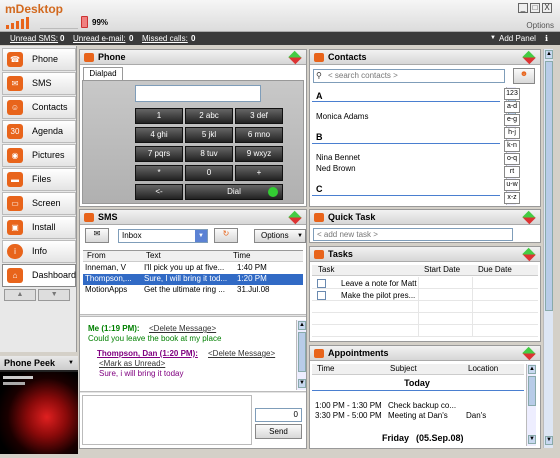  What do you see at coordinates (96, 255) in the screenshot?
I see `column-header: From` at bounding box center [96, 255].